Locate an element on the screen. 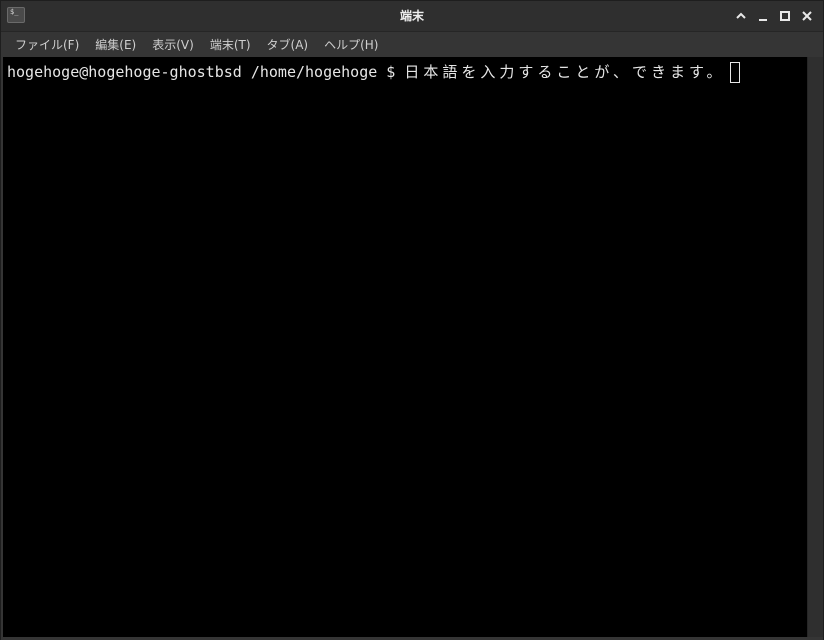 The width and height of the screenshot is (824, 640). chevron-up-icon is located at coordinates (741, 15).